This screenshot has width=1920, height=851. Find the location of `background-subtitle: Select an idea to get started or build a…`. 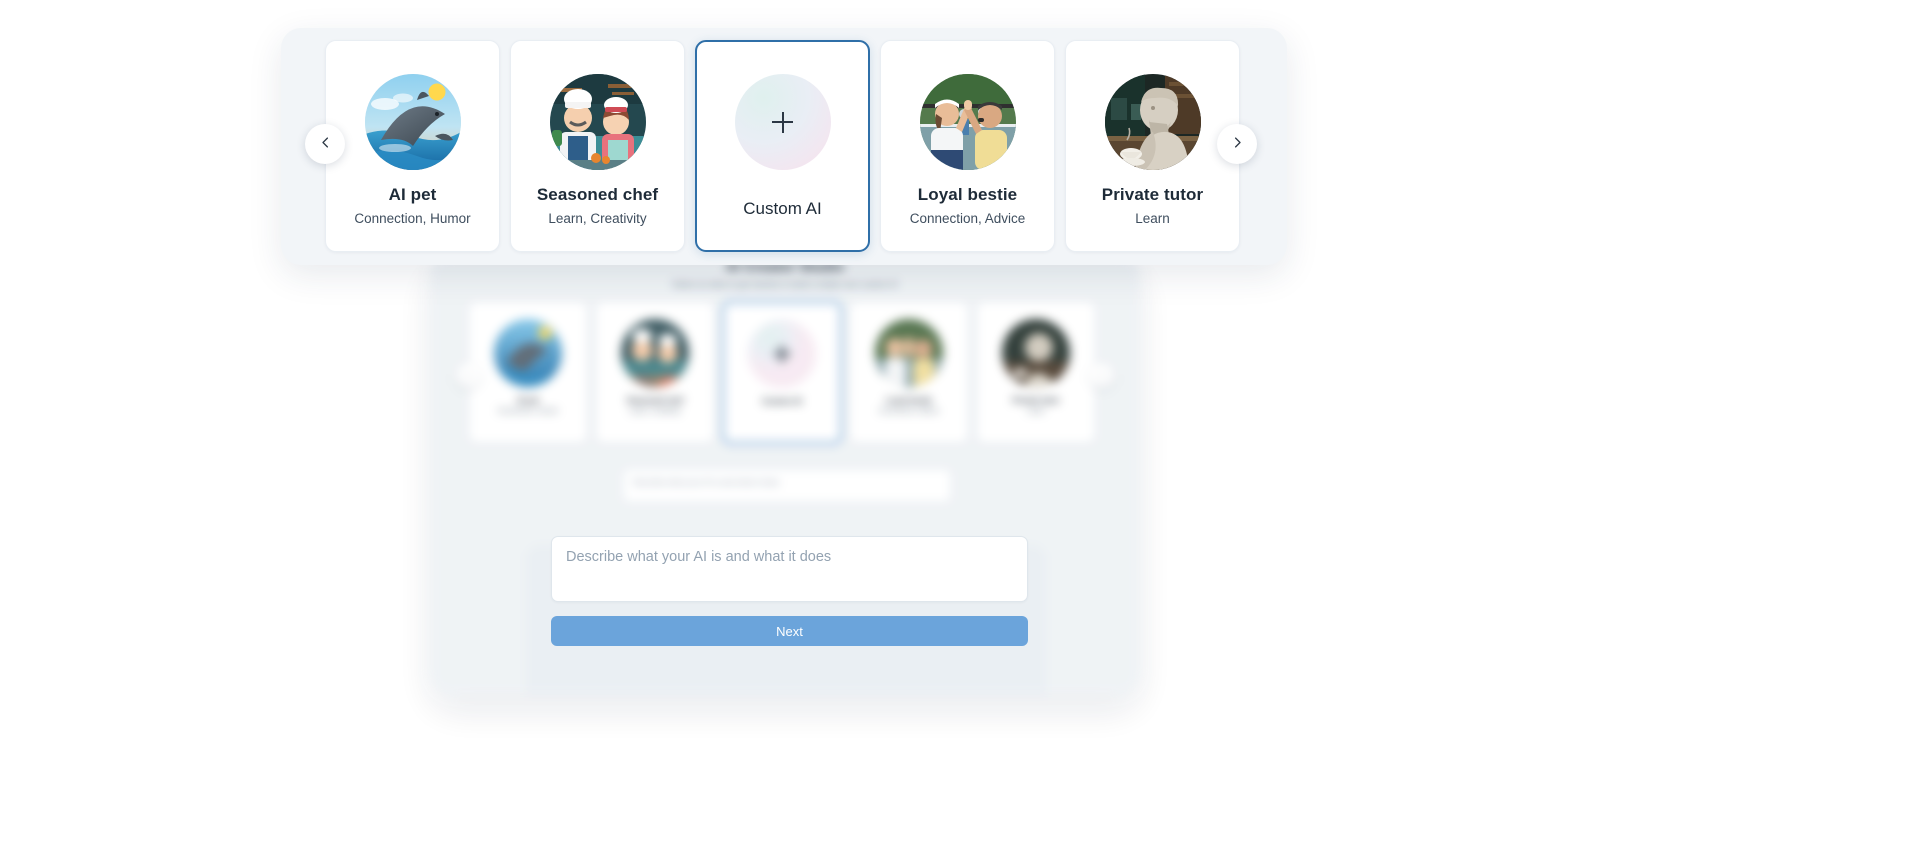

background-subtitle: Select an idea to get started or build a… is located at coordinates (785, 284).